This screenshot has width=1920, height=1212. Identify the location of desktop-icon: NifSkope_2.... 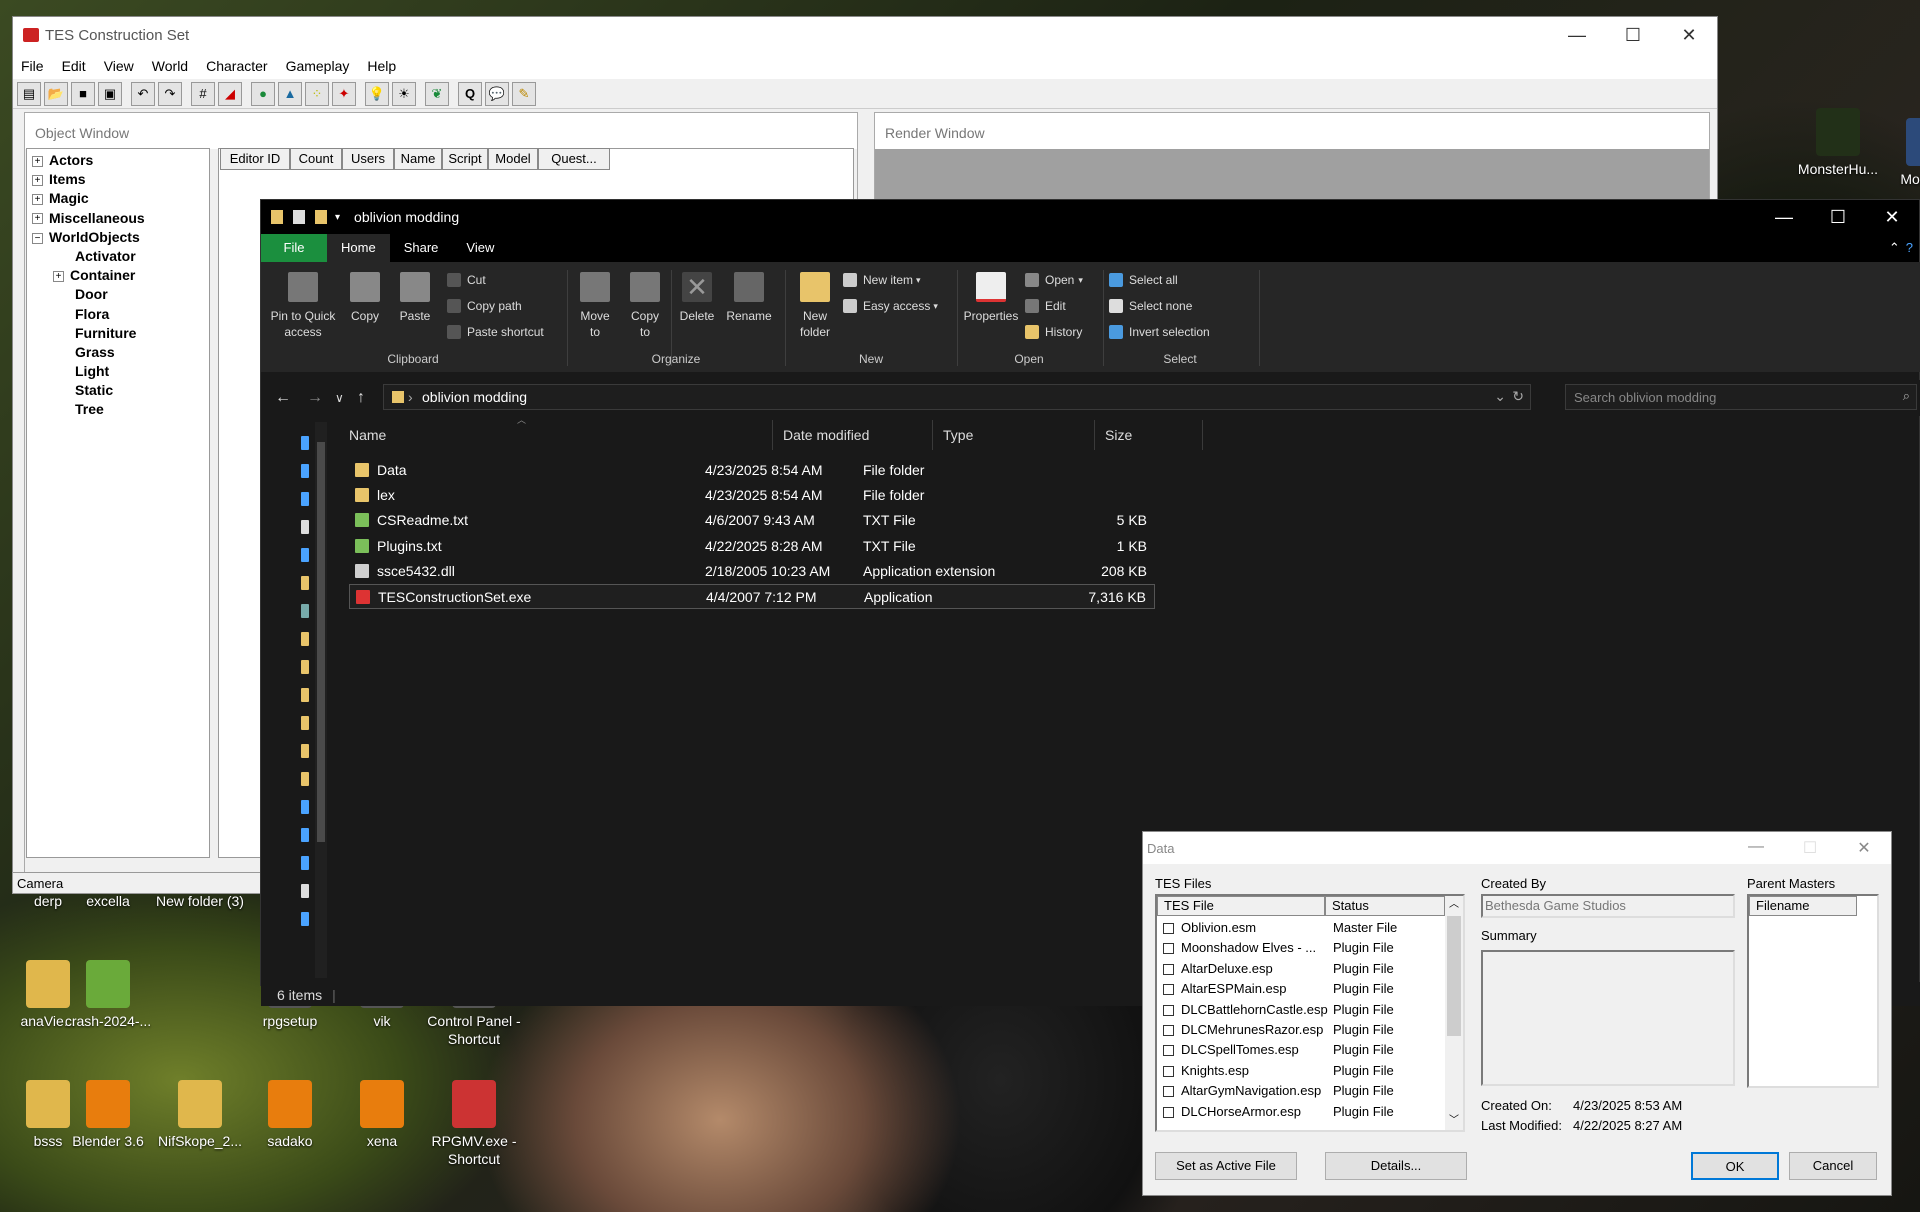
(200, 1115).